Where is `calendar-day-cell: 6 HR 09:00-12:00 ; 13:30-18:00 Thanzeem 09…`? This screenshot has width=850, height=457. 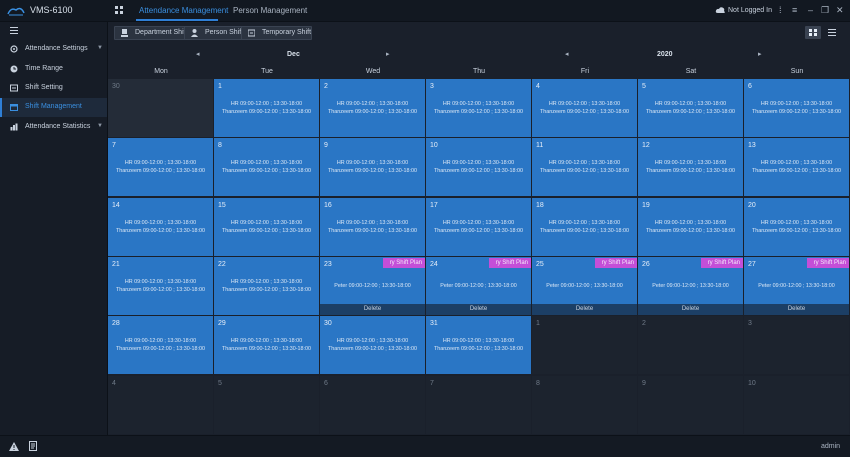 calendar-day-cell: 6 HR 09:00-12:00 ; 13:30-18:00 Thanzeem 09… is located at coordinates (796, 108).